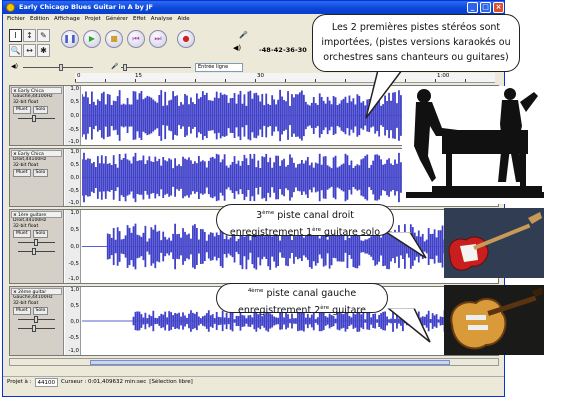 This screenshot has width=573, height=411. Describe the element at coordinates (15, 35) in the screenshot. I see `selection-tool-icon: I` at that location.